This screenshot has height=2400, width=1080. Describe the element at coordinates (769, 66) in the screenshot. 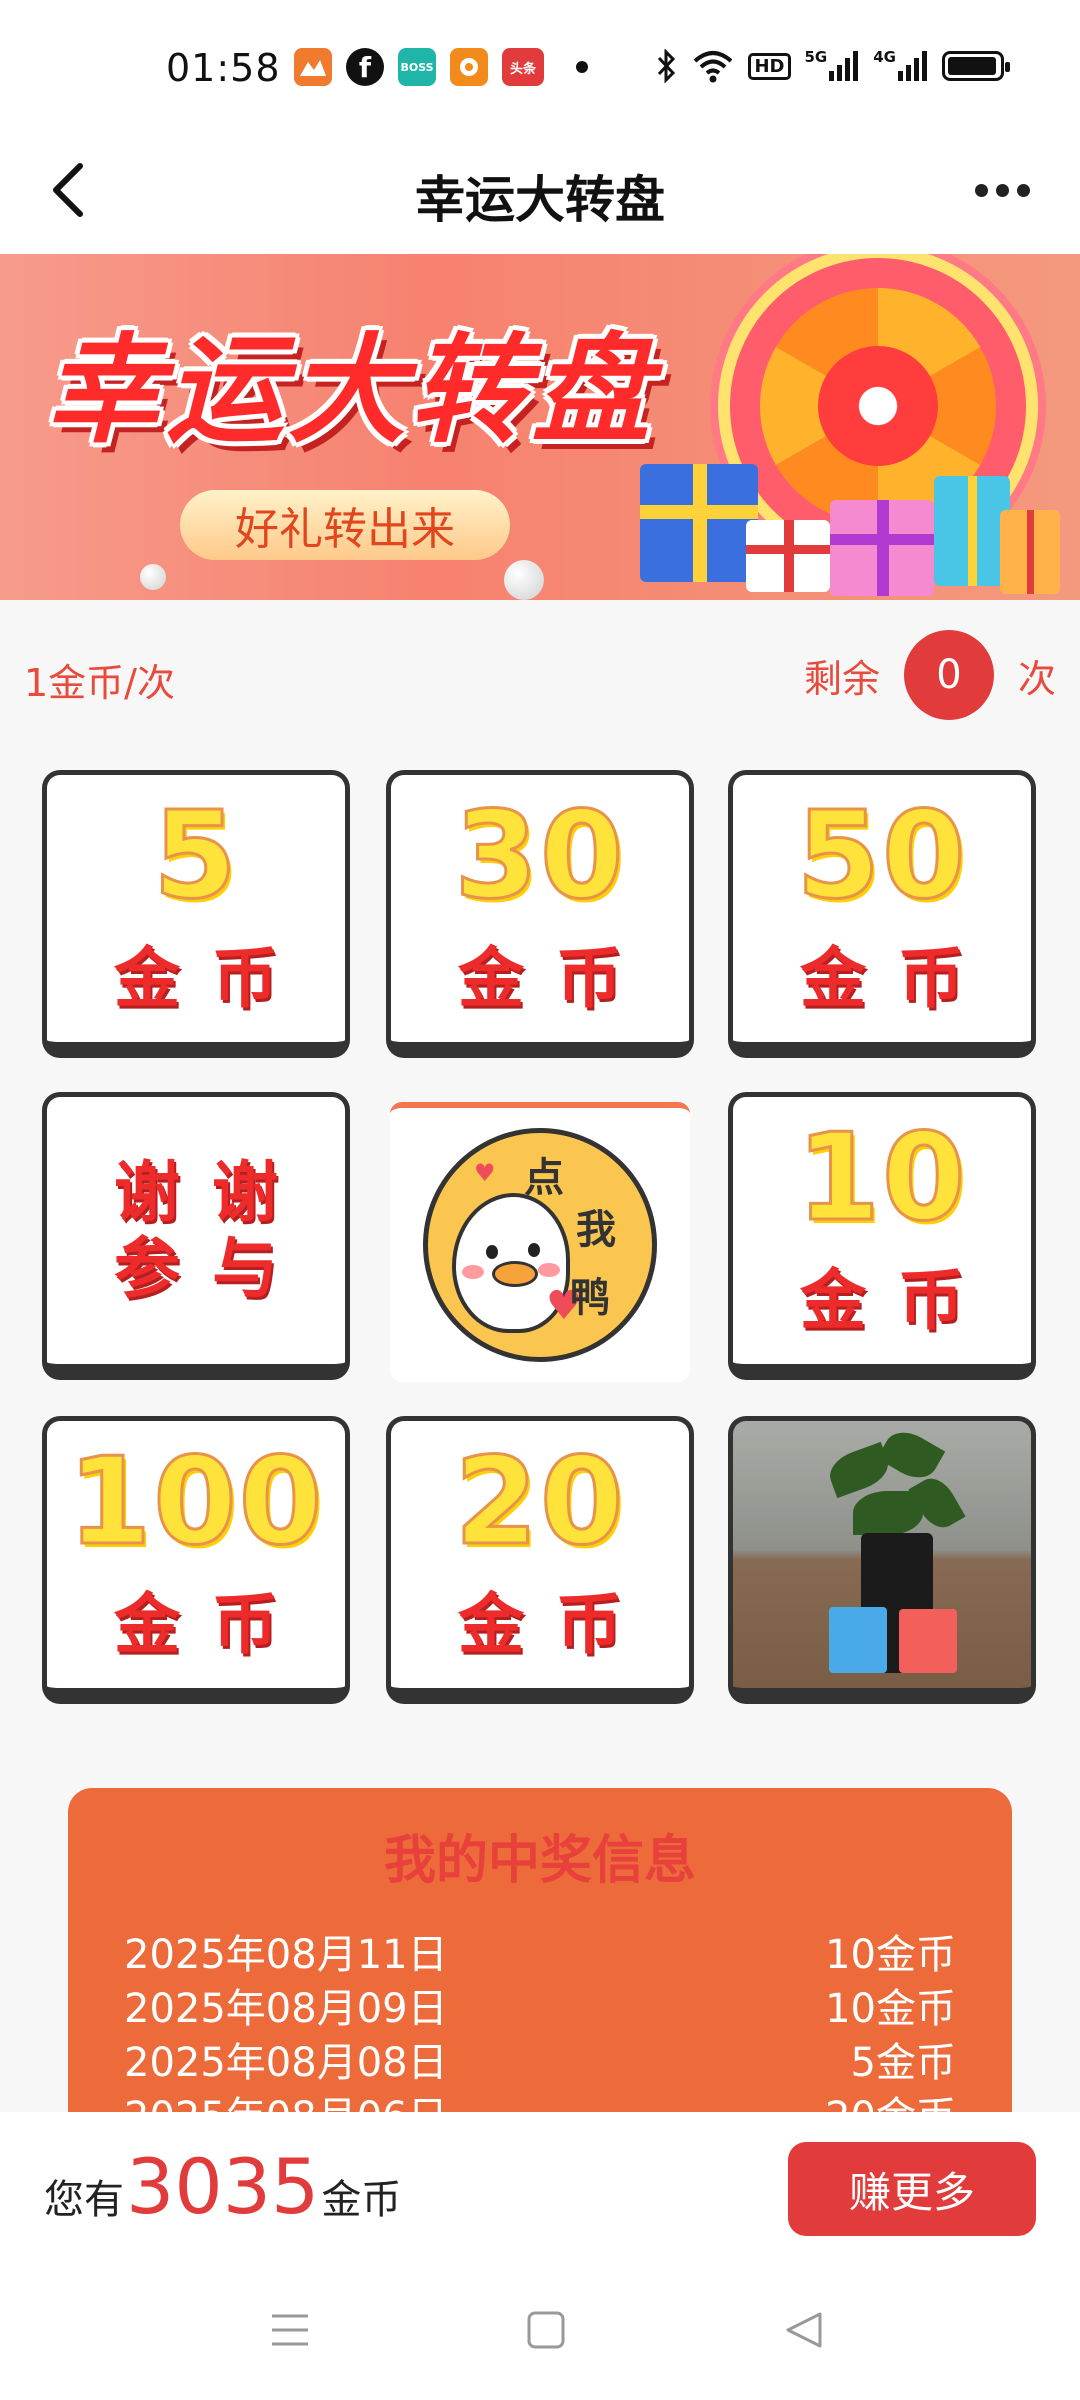

I see `hd-icon: HD` at that location.